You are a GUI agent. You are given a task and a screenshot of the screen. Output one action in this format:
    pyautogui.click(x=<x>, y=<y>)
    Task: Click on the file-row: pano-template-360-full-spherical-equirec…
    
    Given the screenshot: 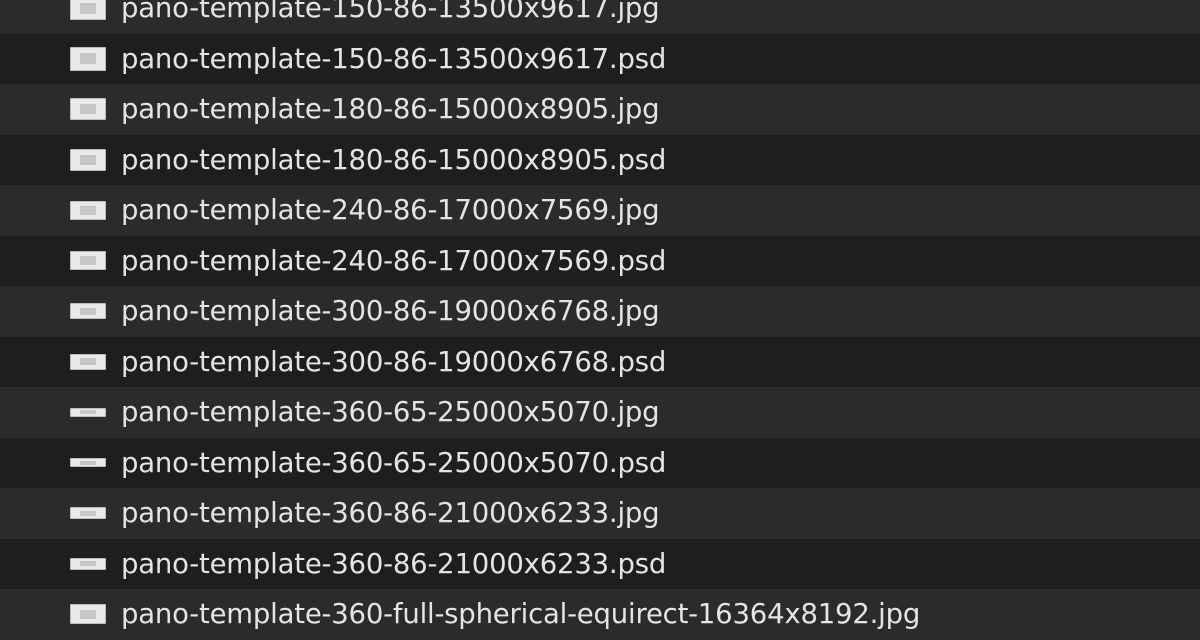 What is the action you would take?
    pyautogui.click(x=600, y=614)
    